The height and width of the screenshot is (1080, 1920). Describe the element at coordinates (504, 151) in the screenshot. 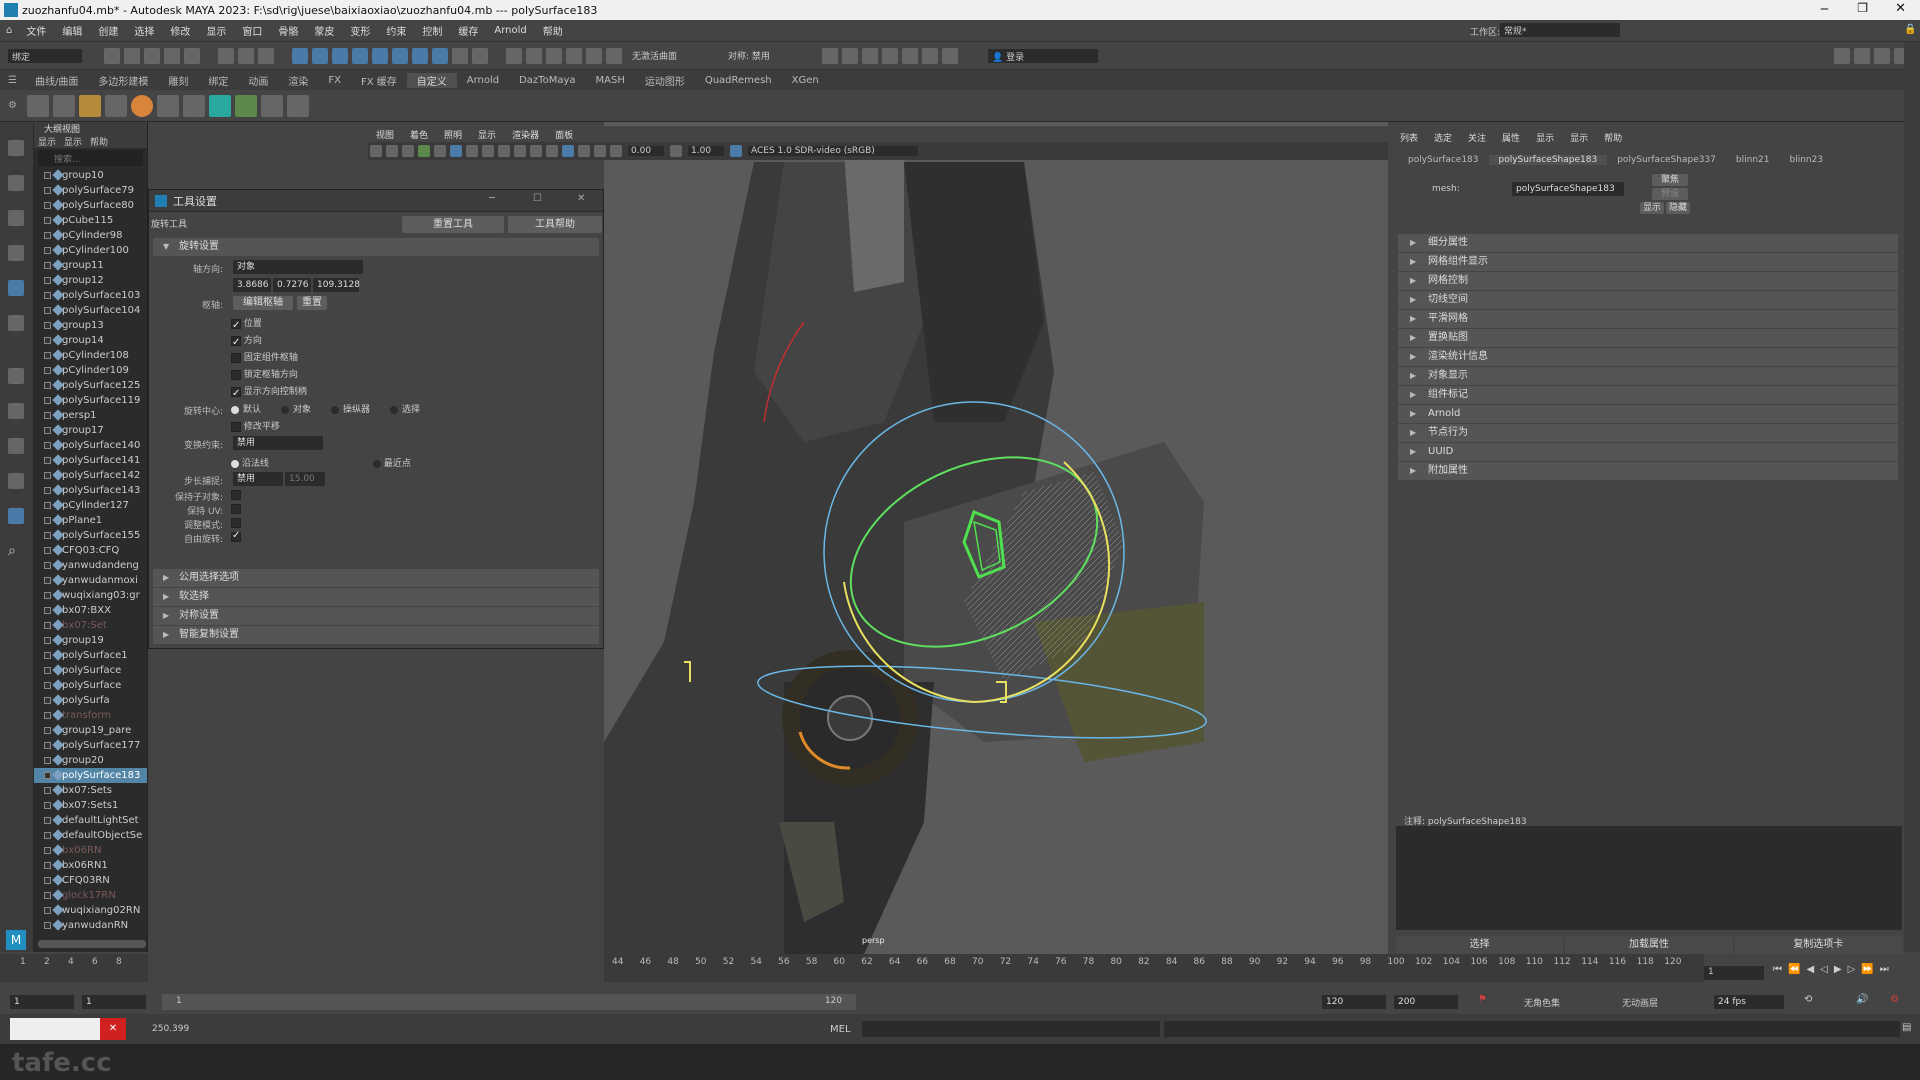

I see `lights-icon` at that location.